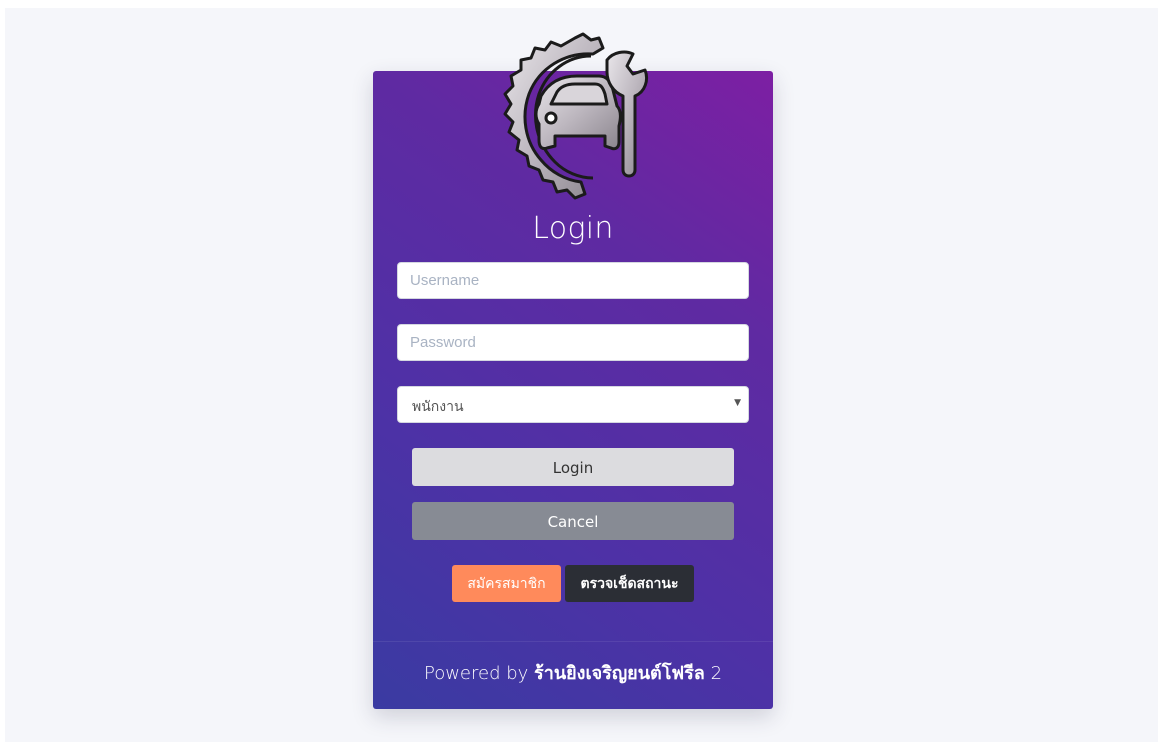 The image size is (1159, 742). What do you see at coordinates (716, 673) in the screenshot?
I see `footer-suffix: 2` at bounding box center [716, 673].